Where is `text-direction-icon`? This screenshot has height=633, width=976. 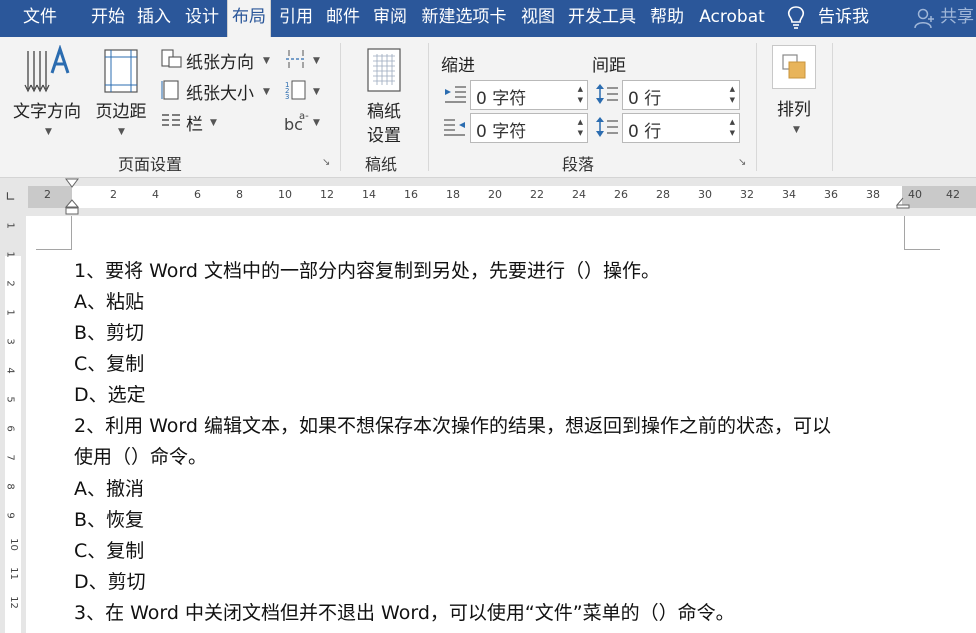 text-direction-icon is located at coordinates (47, 69).